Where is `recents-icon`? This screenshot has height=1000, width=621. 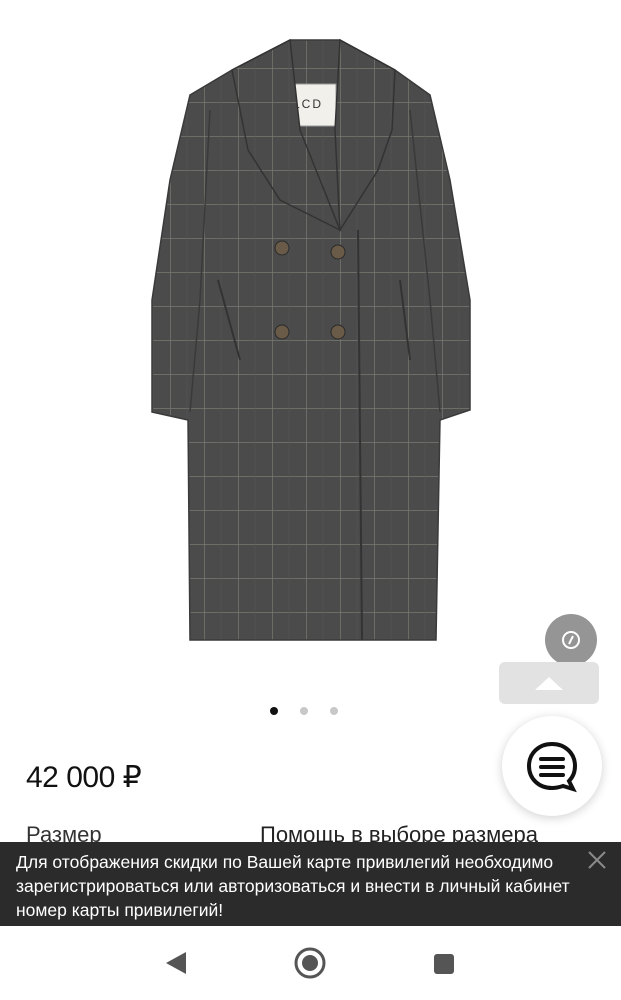 recents-icon is located at coordinates (444, 964).